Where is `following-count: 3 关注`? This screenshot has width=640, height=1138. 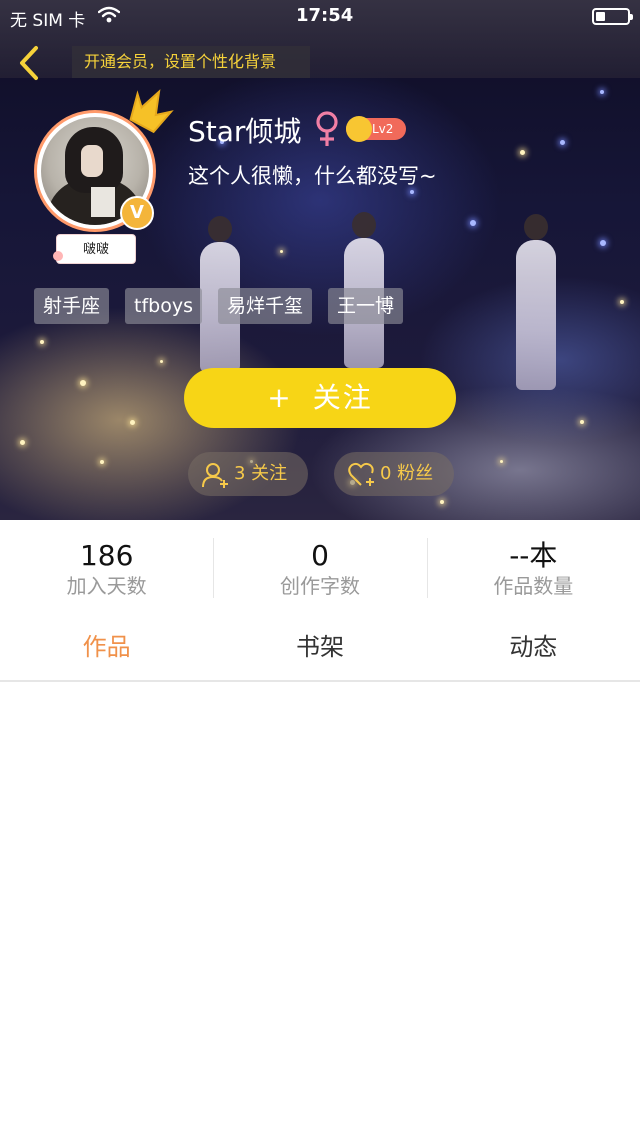 following-count: 3 关注 is located at coordinates (261, 473).